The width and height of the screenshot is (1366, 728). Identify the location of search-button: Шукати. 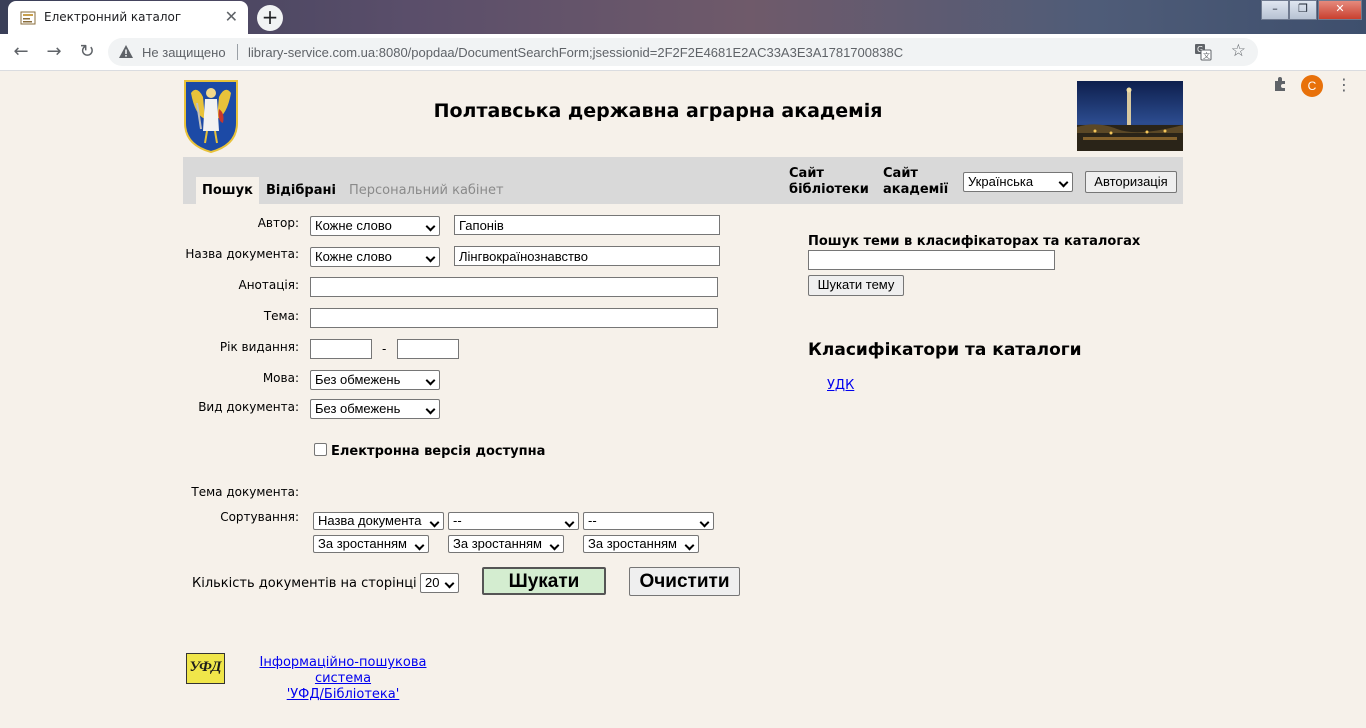
(544, 581).